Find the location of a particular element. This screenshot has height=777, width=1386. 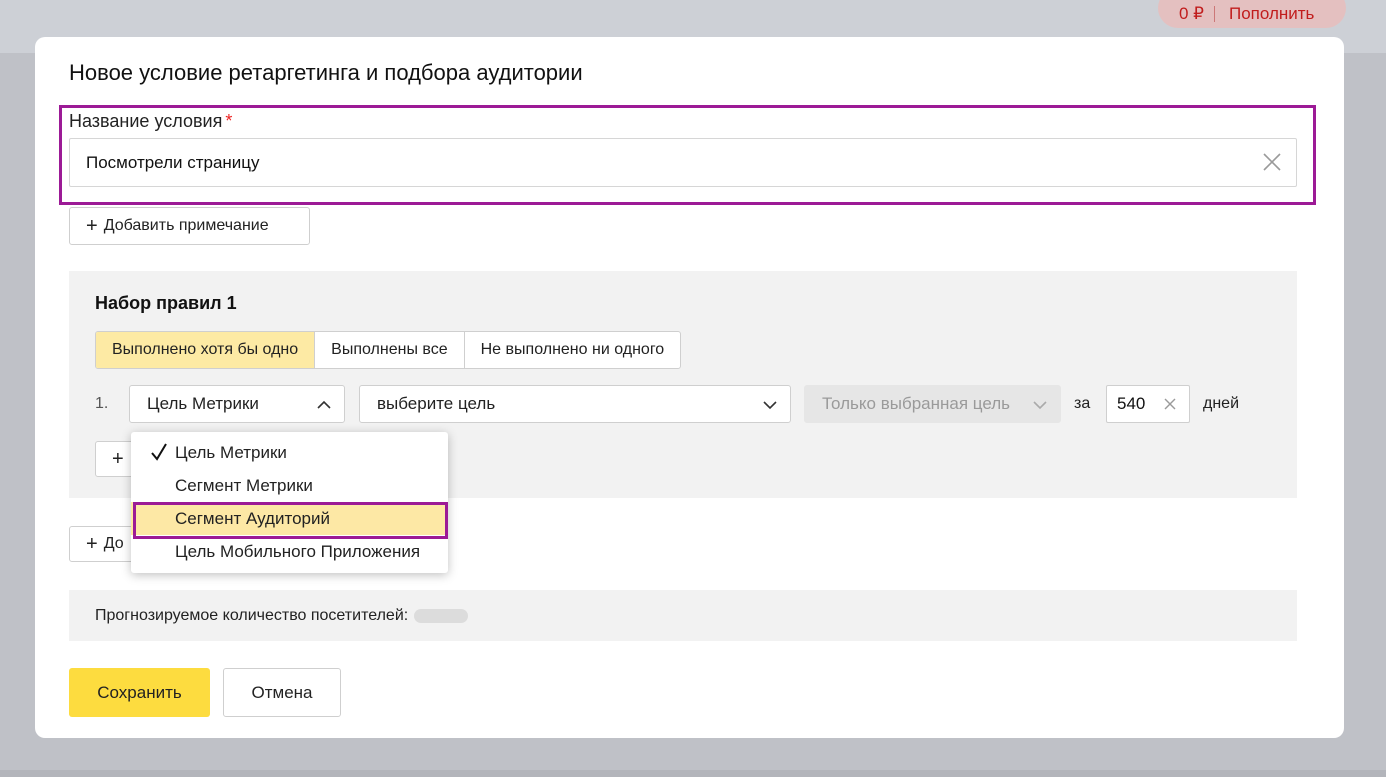

balance-pill: 0 ₽ Пополнить is located at coordinates (1252, 14).